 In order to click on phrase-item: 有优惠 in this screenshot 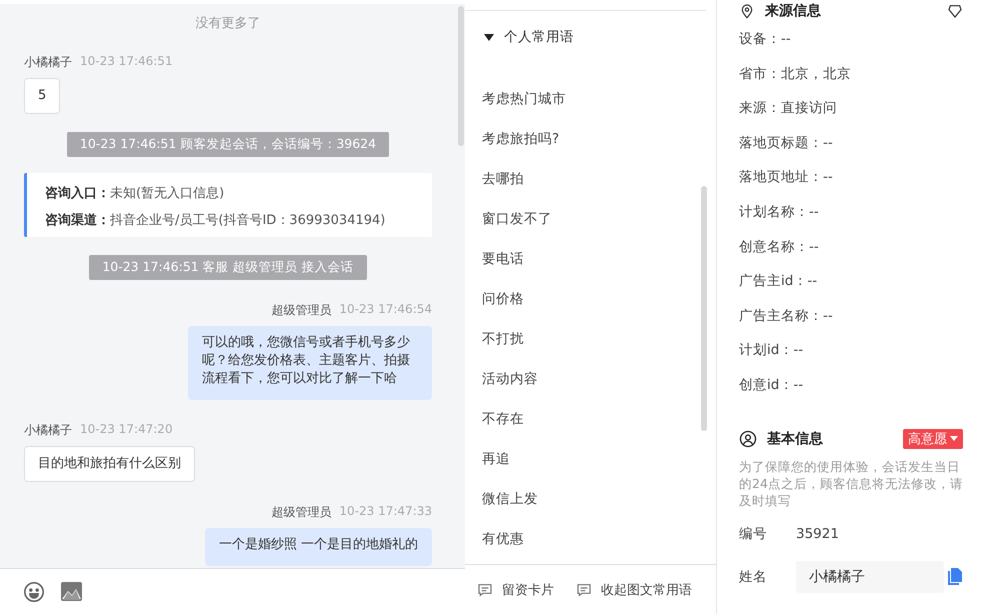, I will do `click(503, 539)`.